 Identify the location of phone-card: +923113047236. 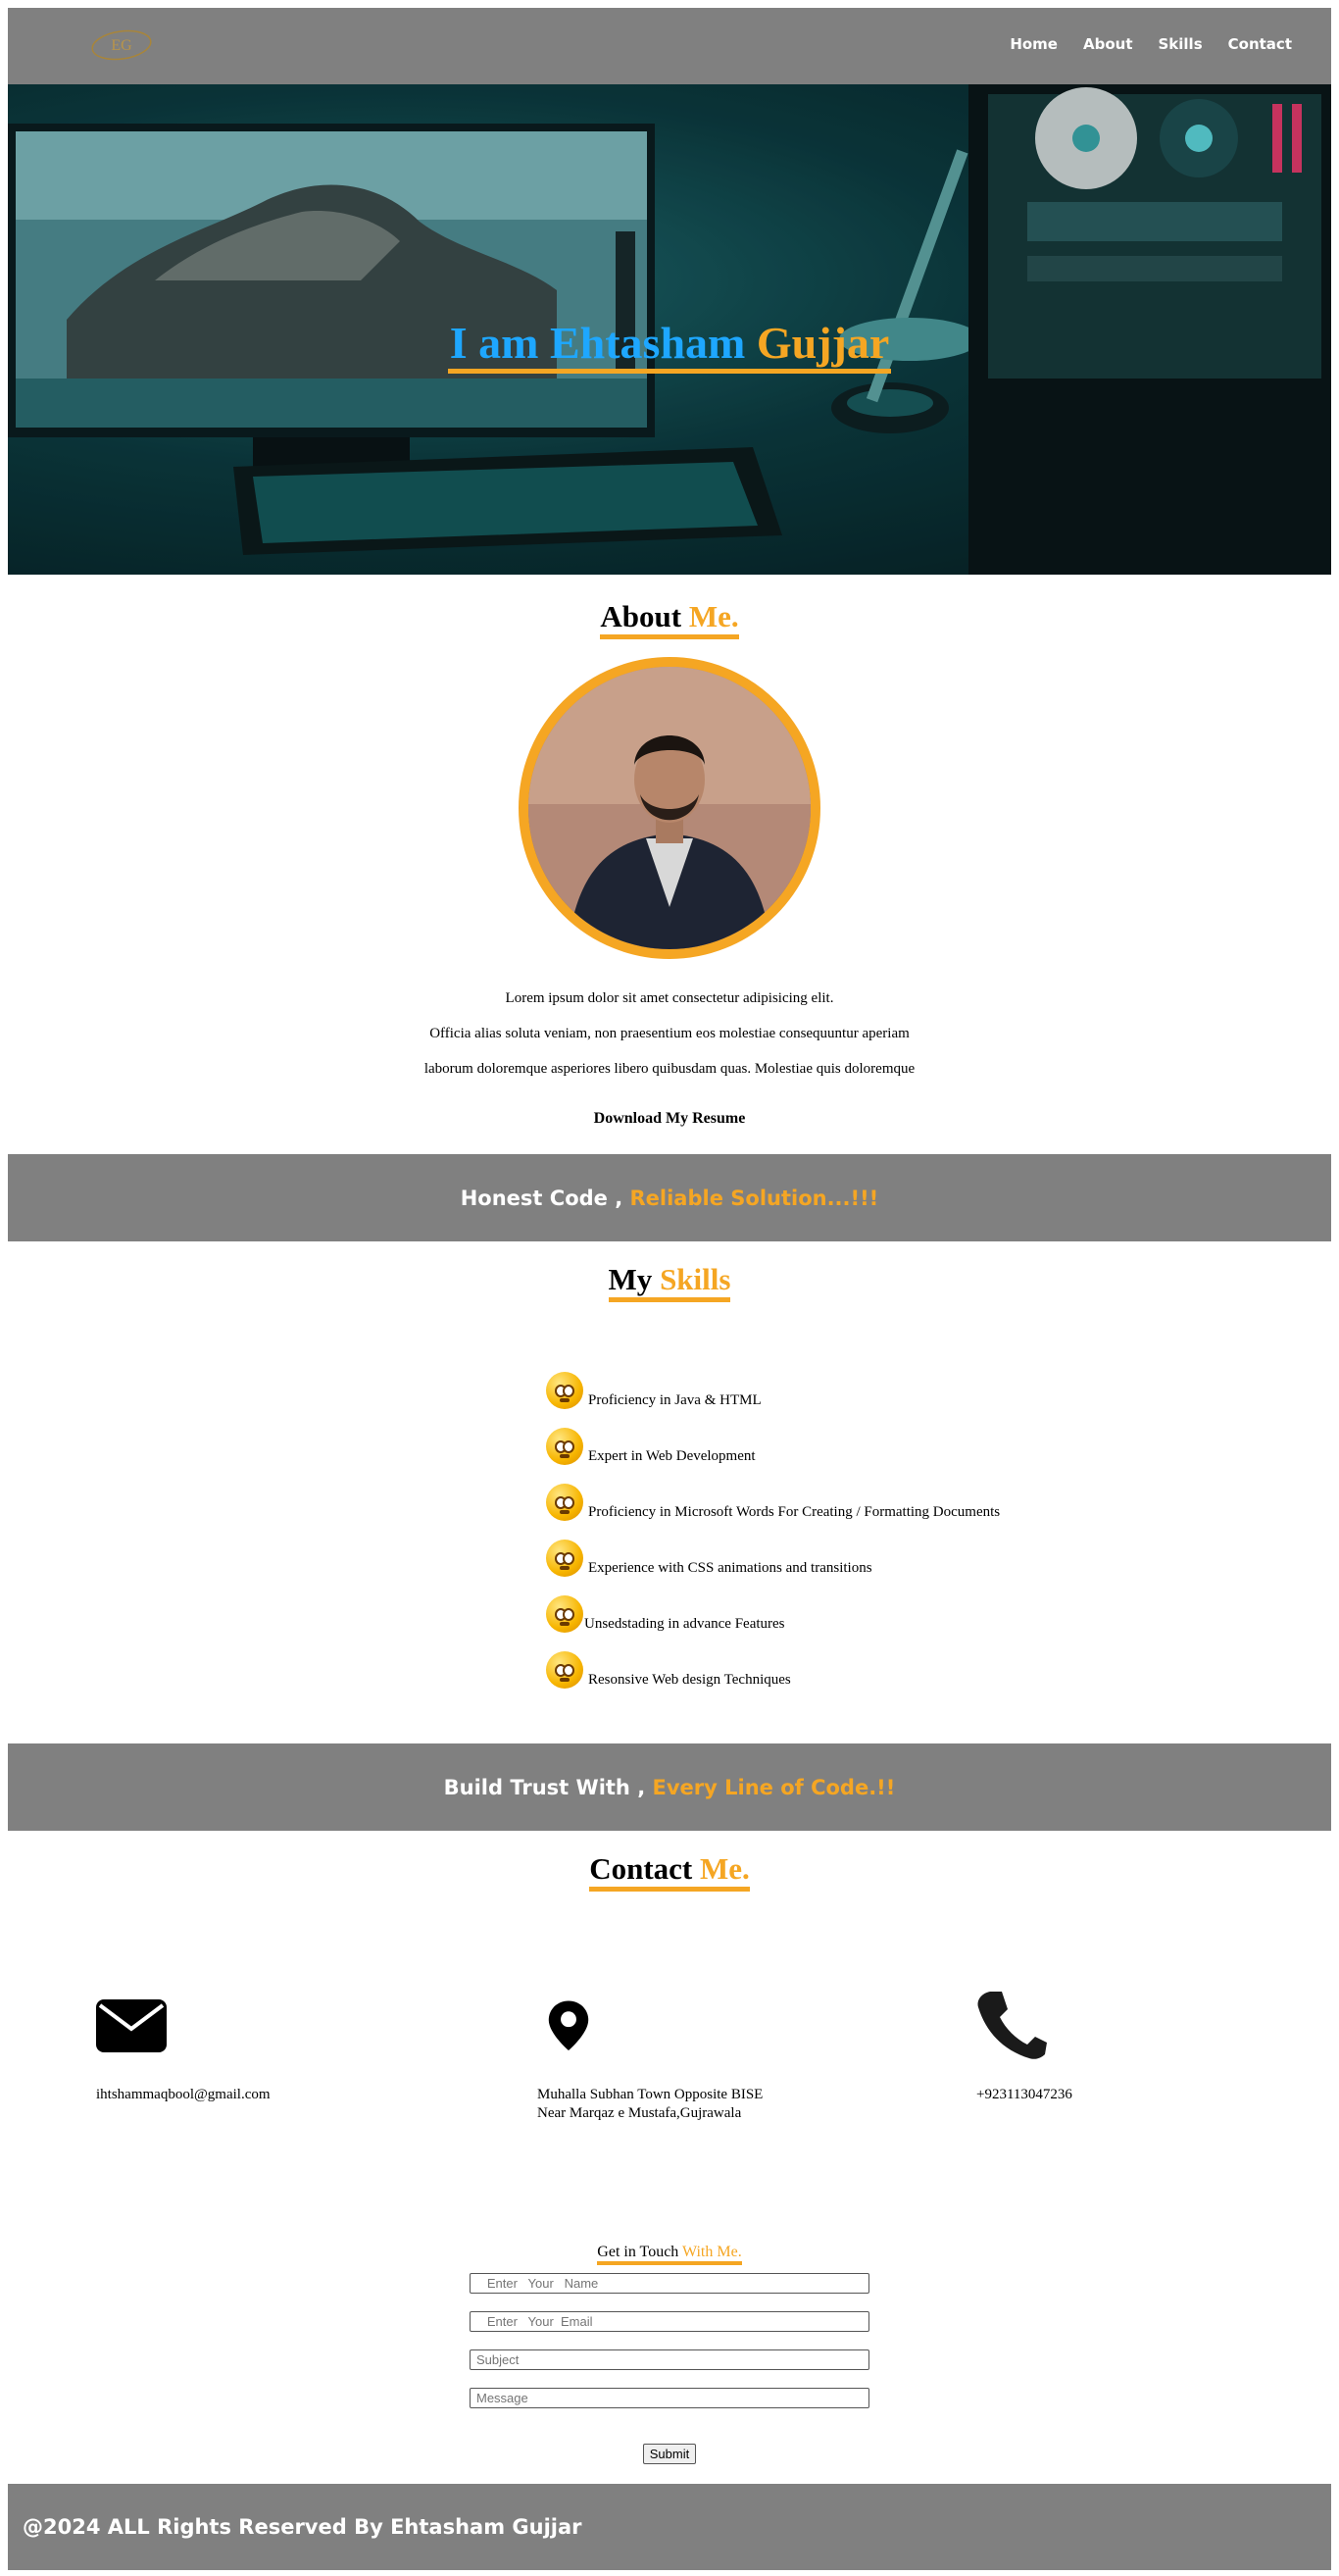
(1024, 2047).